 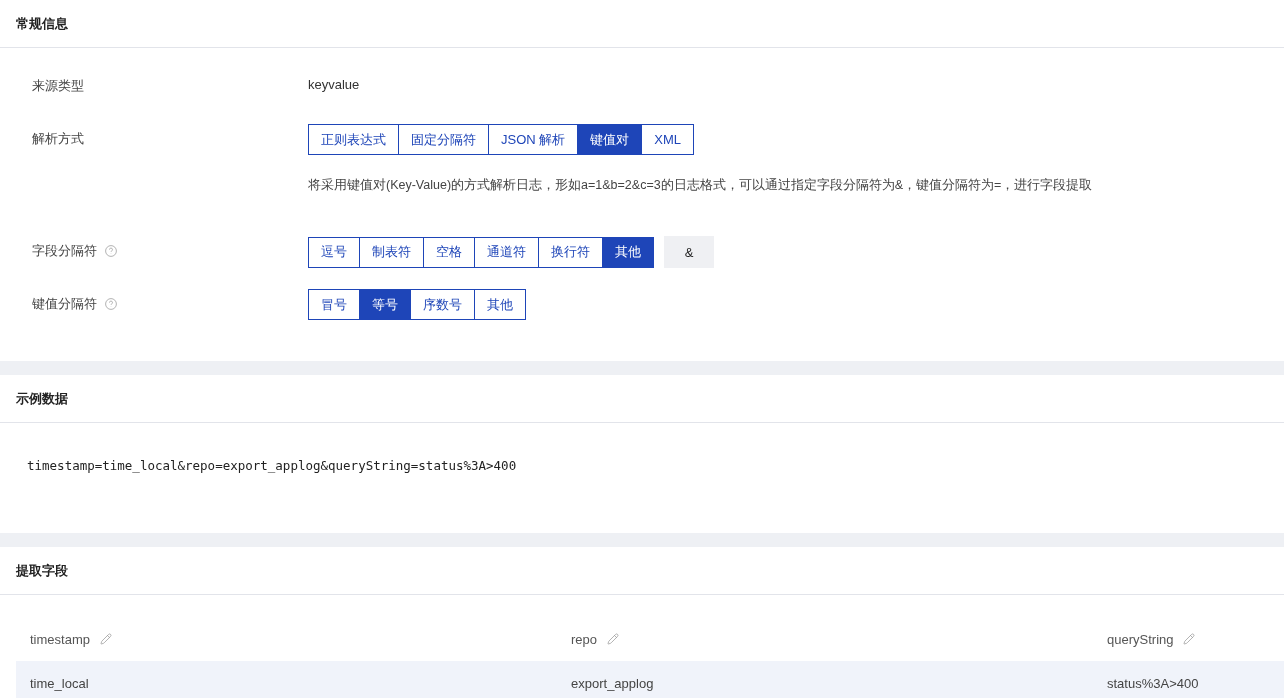 What do you see at coordinates (58, 86) in the screenshot?
I see `field-label: 来源类型` at bounding box center [58, 86].